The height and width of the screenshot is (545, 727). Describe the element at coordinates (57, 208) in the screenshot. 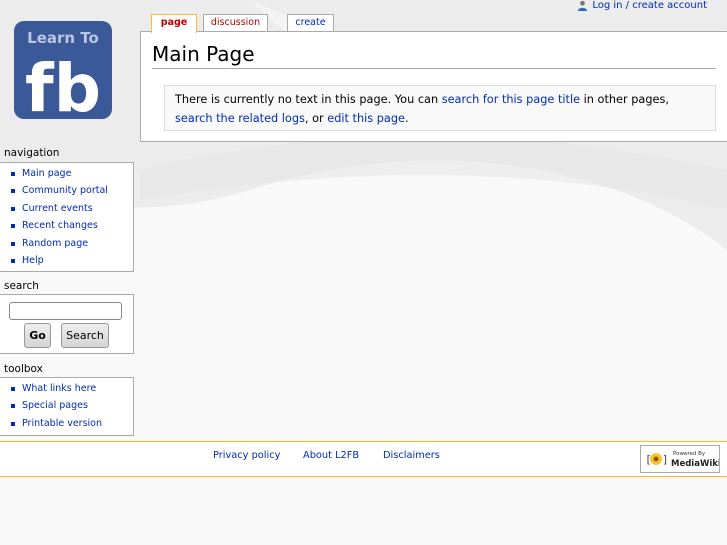

I see `nav-link: Current events` at that location.